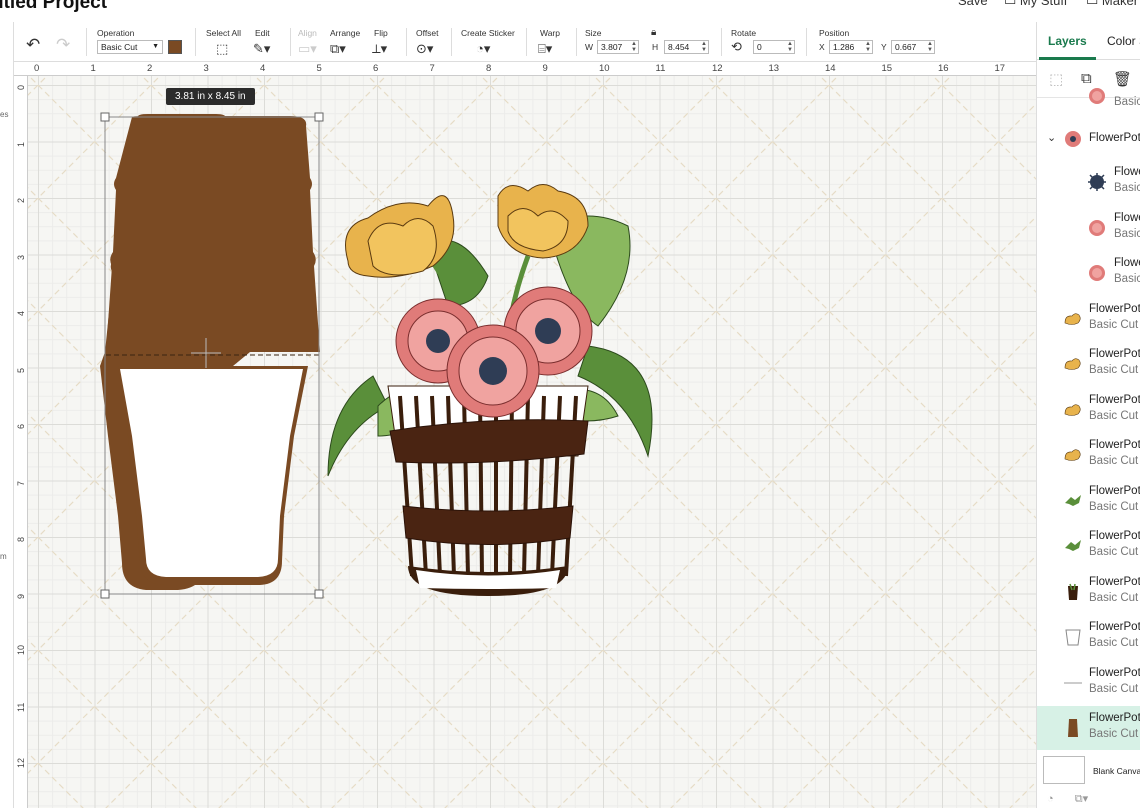  What do you see at coordinates (21, 539) in the screenshot?
I see `ruler-tick-label: 8` at bounding box center [21, 539].